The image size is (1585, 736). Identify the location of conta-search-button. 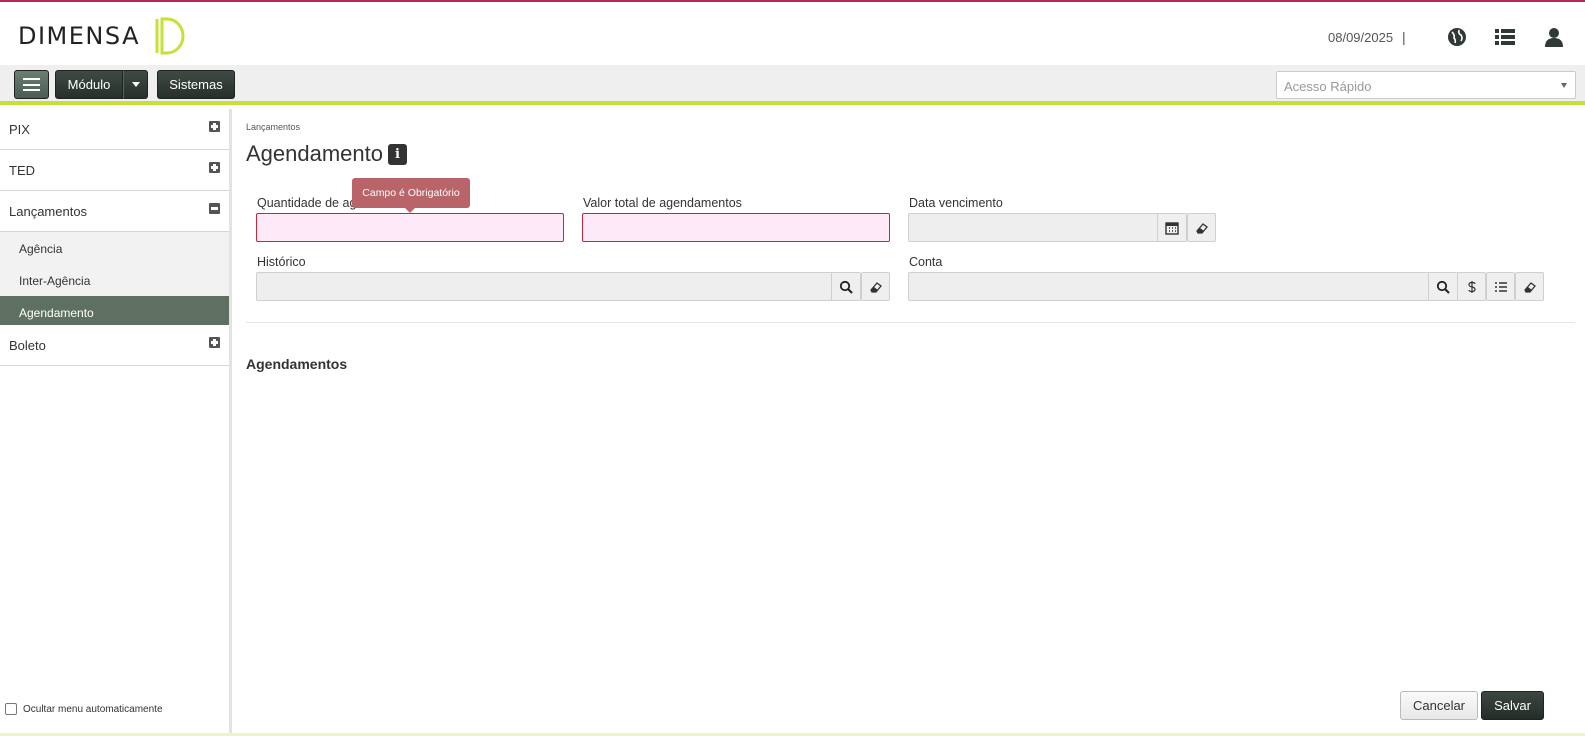
(1442, 286).